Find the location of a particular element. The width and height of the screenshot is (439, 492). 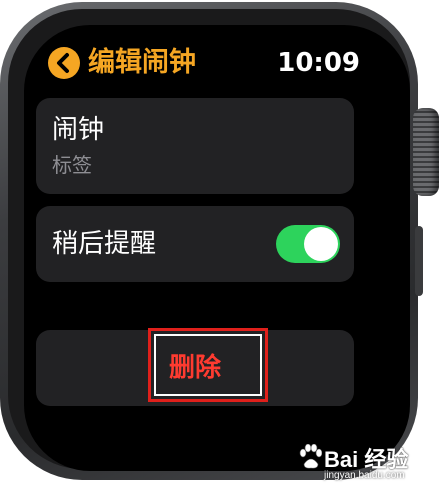

annotation-highlight-inner is located at coordinates (208, 365).